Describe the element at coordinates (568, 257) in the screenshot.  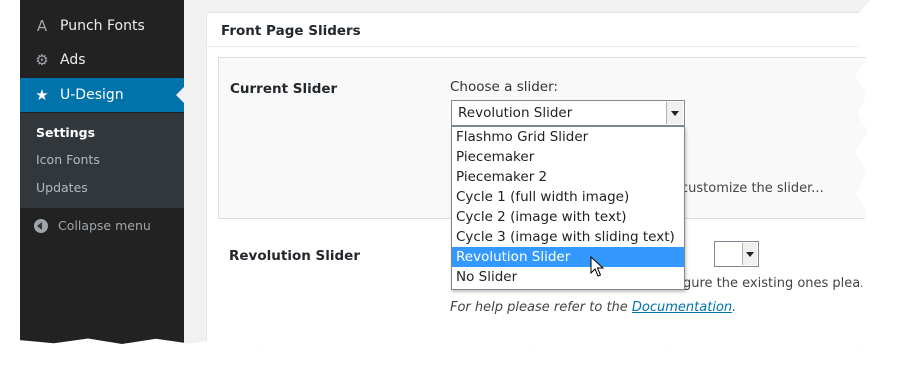
I see `dropdown-option-highlighted: Revolution Slider` at that location.